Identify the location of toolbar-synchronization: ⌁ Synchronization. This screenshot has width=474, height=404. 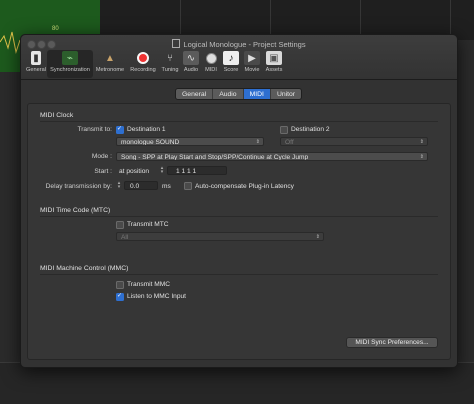
(70, 64).